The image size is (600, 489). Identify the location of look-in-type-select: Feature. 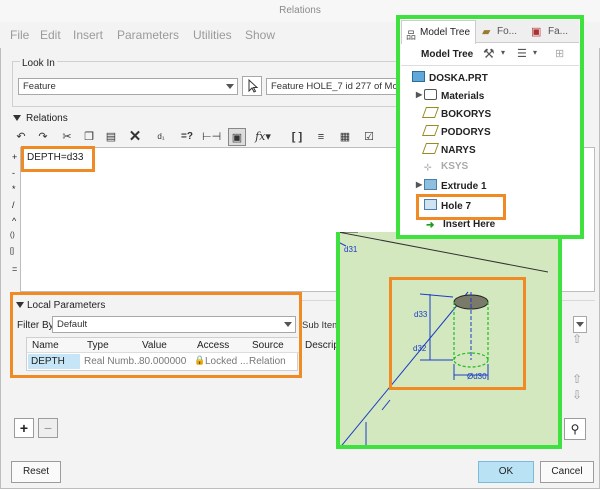
(128, 86).